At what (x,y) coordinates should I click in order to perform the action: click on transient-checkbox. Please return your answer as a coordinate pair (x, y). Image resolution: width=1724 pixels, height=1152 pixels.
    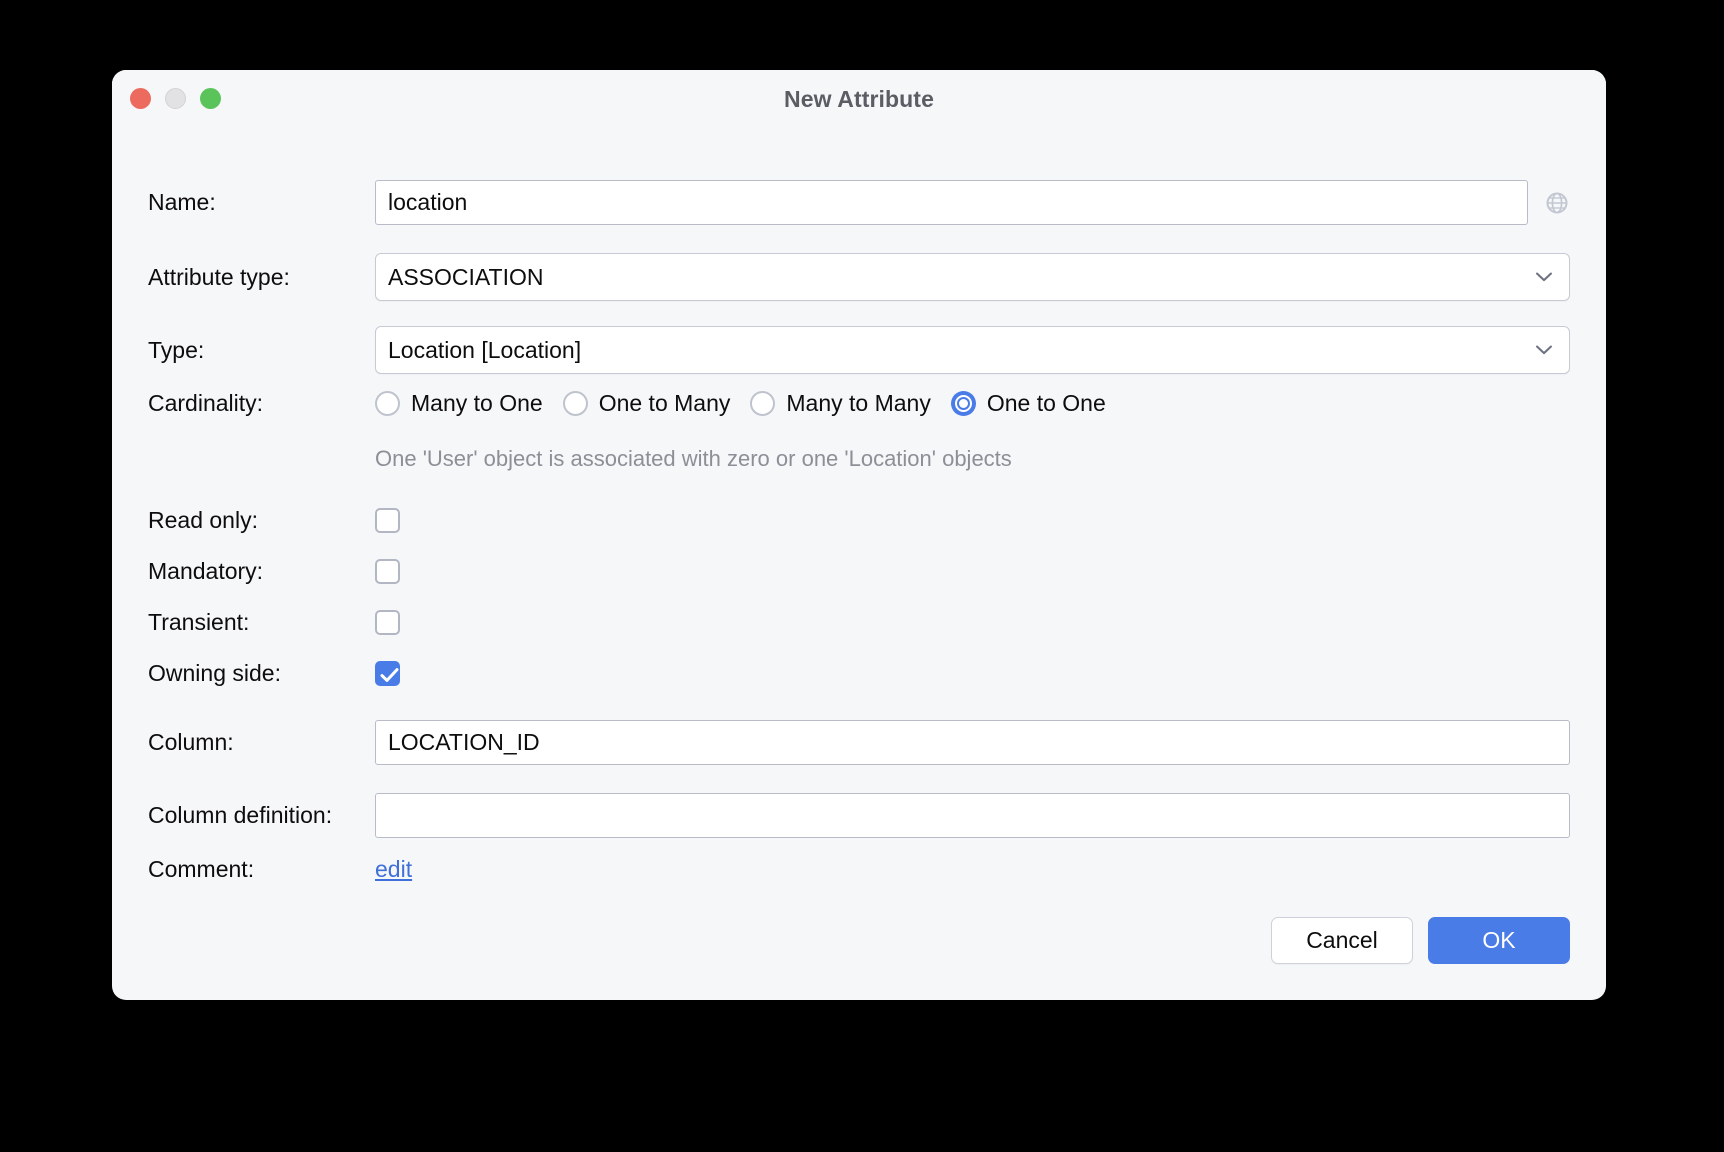
    Looking at the image, I should click on (387, 622).